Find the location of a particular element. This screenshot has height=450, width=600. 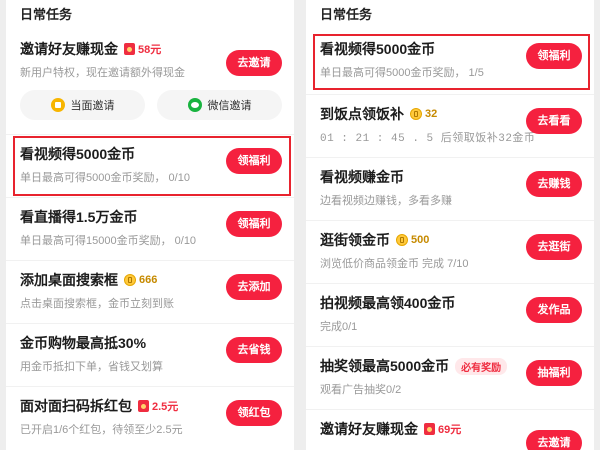

task-desc: 单日最高可得5000金币奖励， 0/10 is located at coordinates (105, 178).